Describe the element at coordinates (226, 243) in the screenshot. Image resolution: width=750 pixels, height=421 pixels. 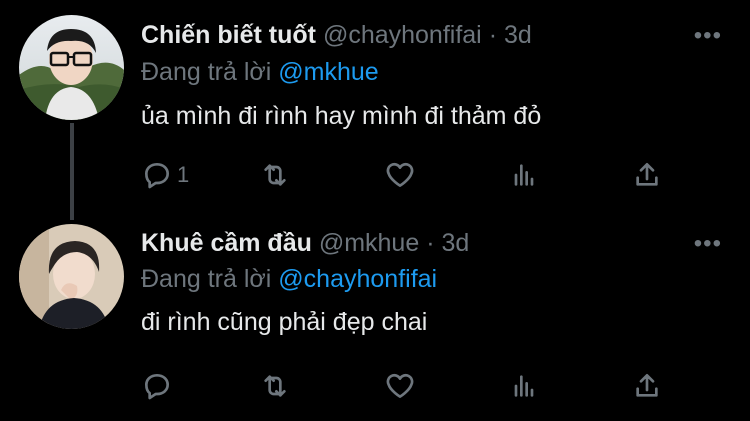
I see `display-name: Khuê cầm đầu` at that location.